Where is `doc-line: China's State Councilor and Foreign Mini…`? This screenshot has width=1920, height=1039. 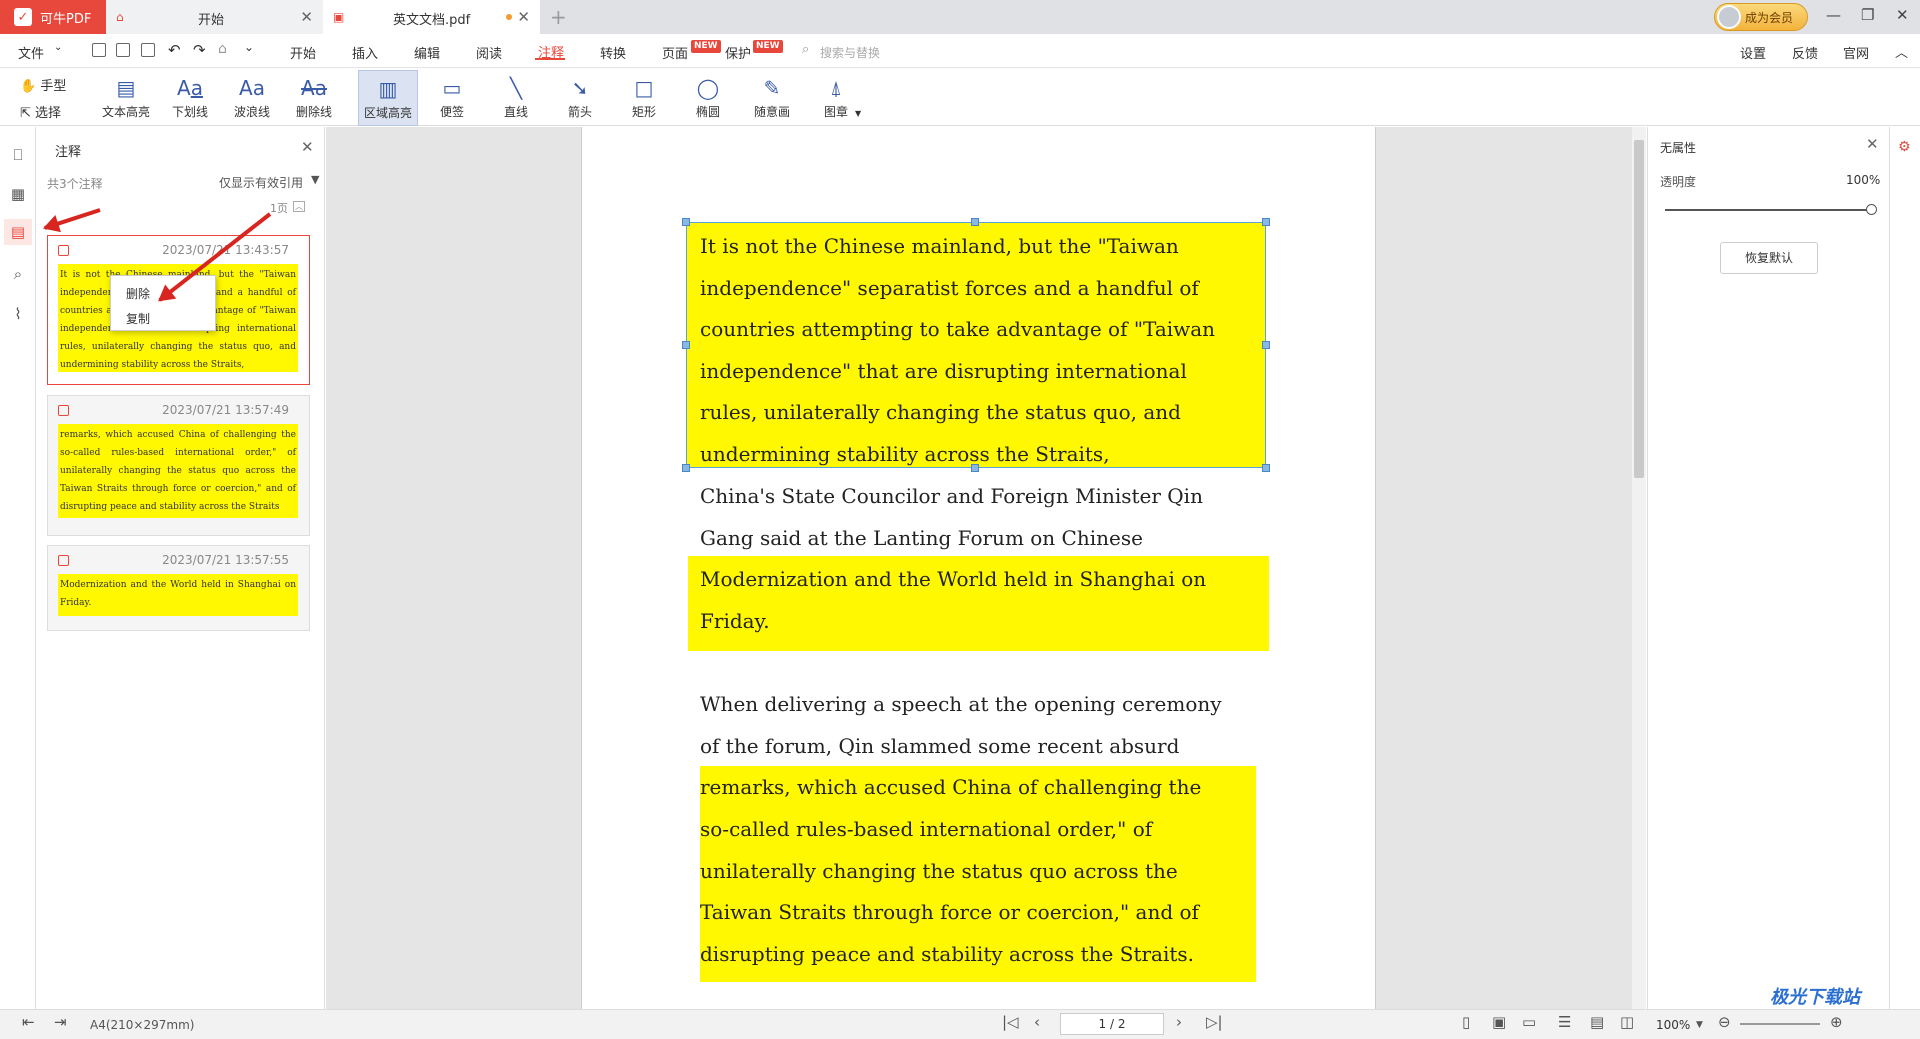 doc-line: China's State Councilor and Foreign Mini… is located at coordinates (951, 496).